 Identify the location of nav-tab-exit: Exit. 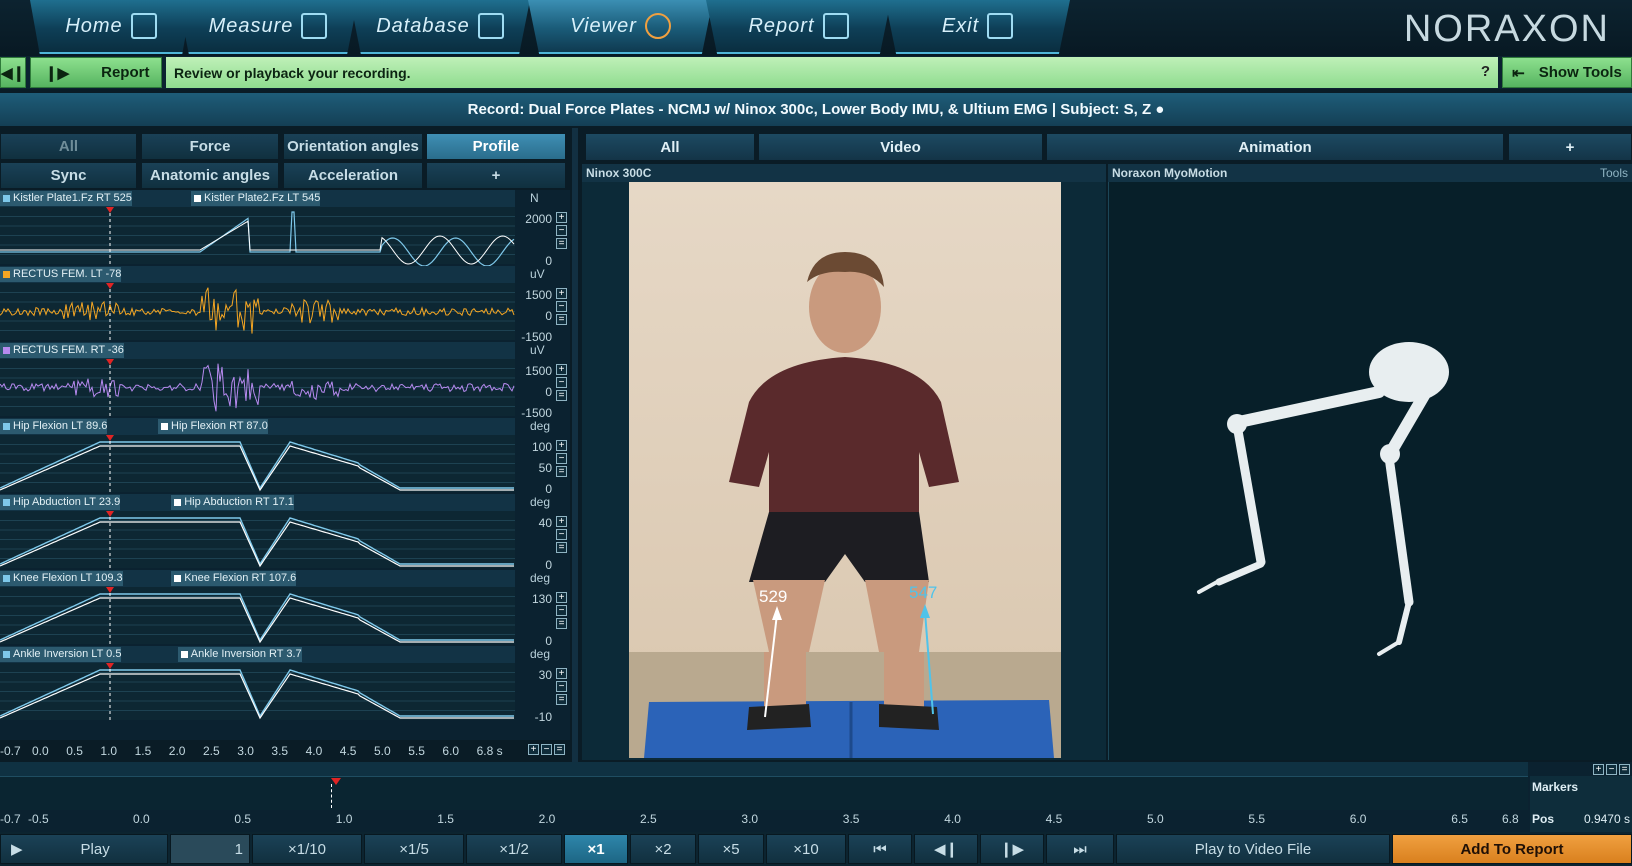
(977, 27).